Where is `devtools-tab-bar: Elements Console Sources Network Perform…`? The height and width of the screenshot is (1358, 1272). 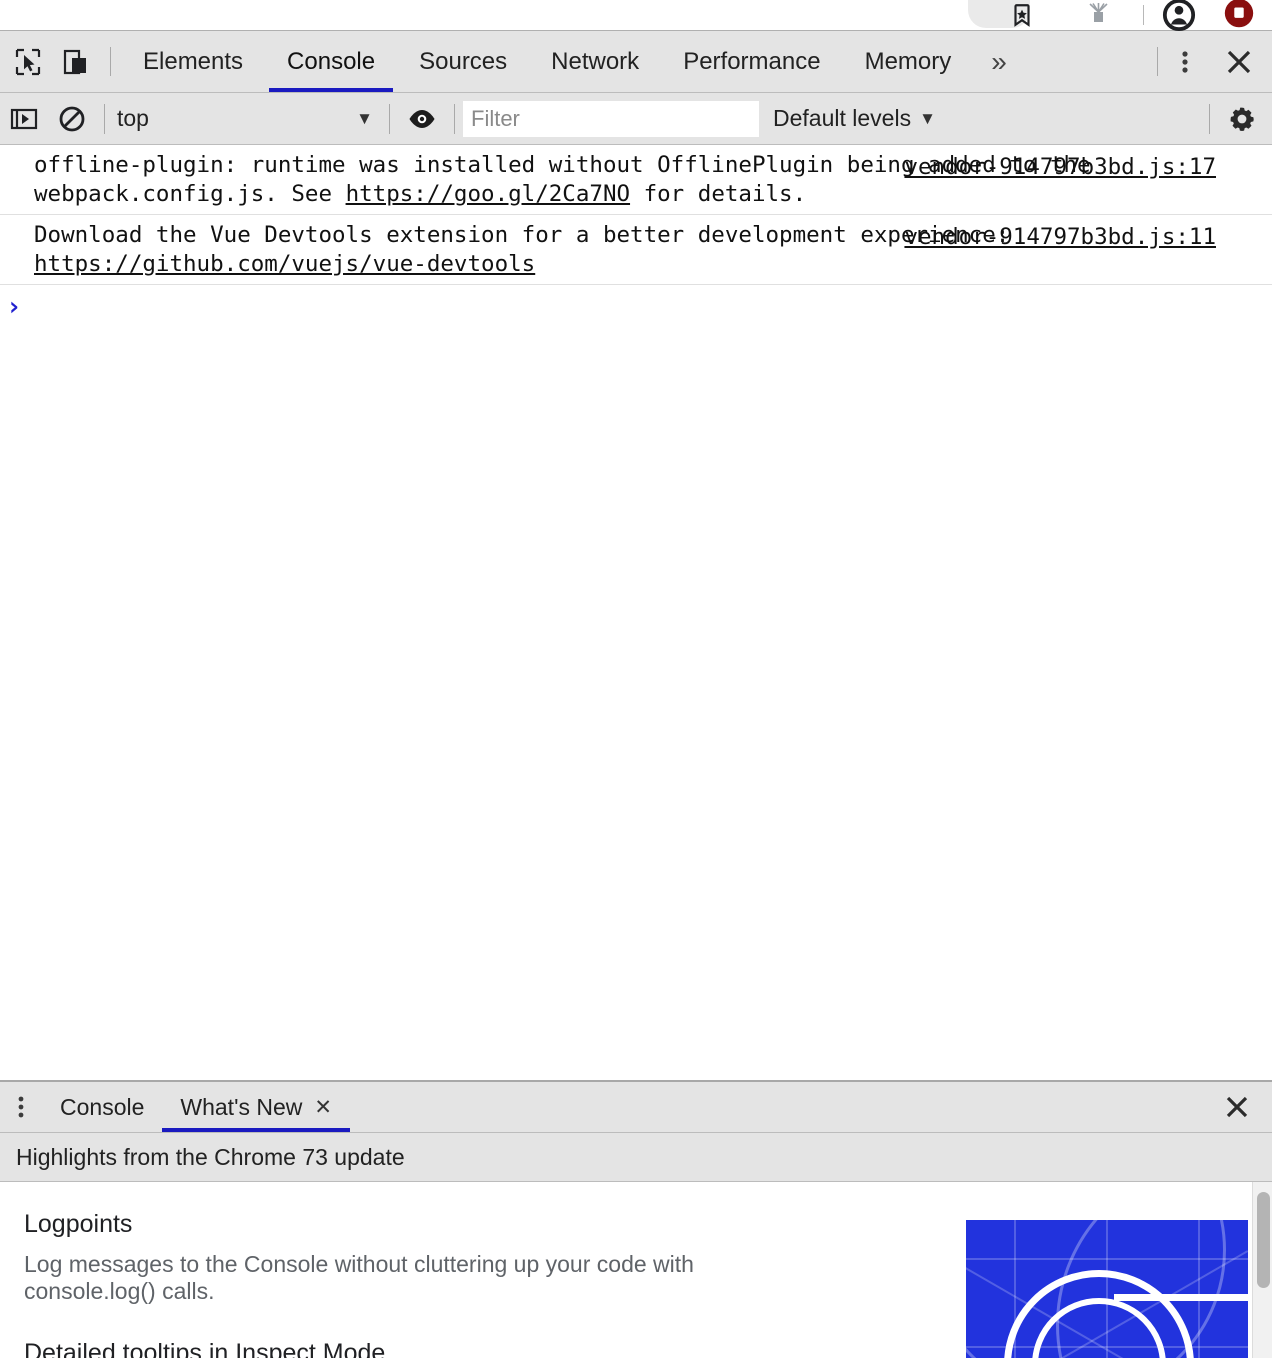 devtools-tab-bar: Elements Console Sources Network Perform… is located at coordinates (636, 62).